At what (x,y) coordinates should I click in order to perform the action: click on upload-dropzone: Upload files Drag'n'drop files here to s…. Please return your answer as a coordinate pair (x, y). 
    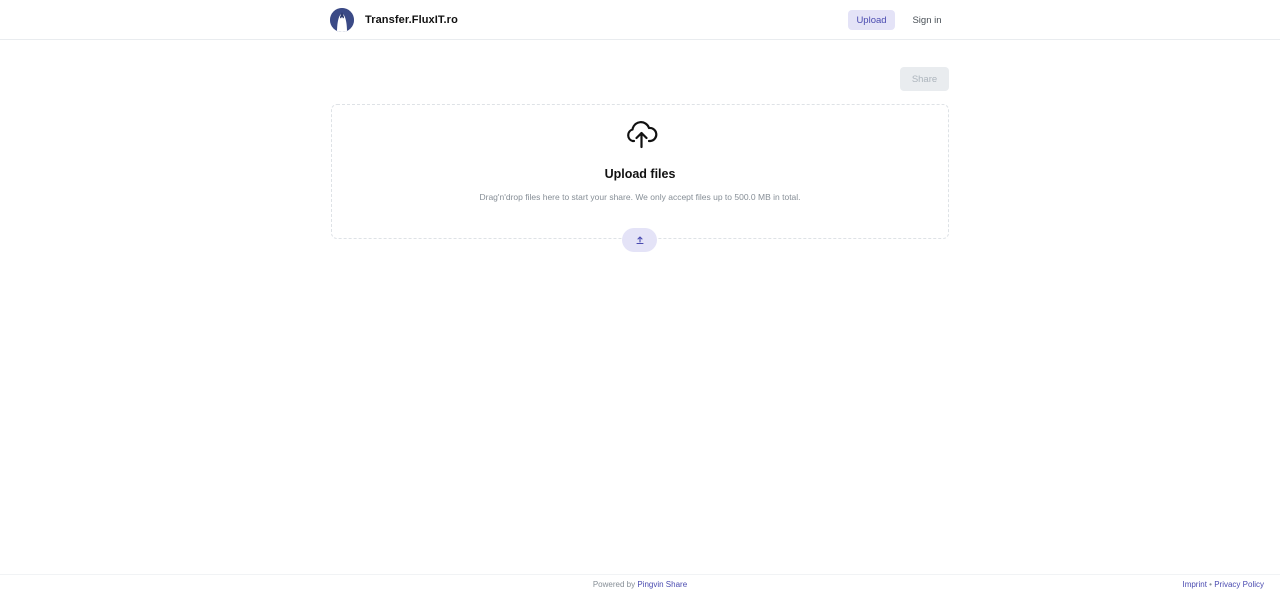
    Looking at the image, I should click on (640, 171).